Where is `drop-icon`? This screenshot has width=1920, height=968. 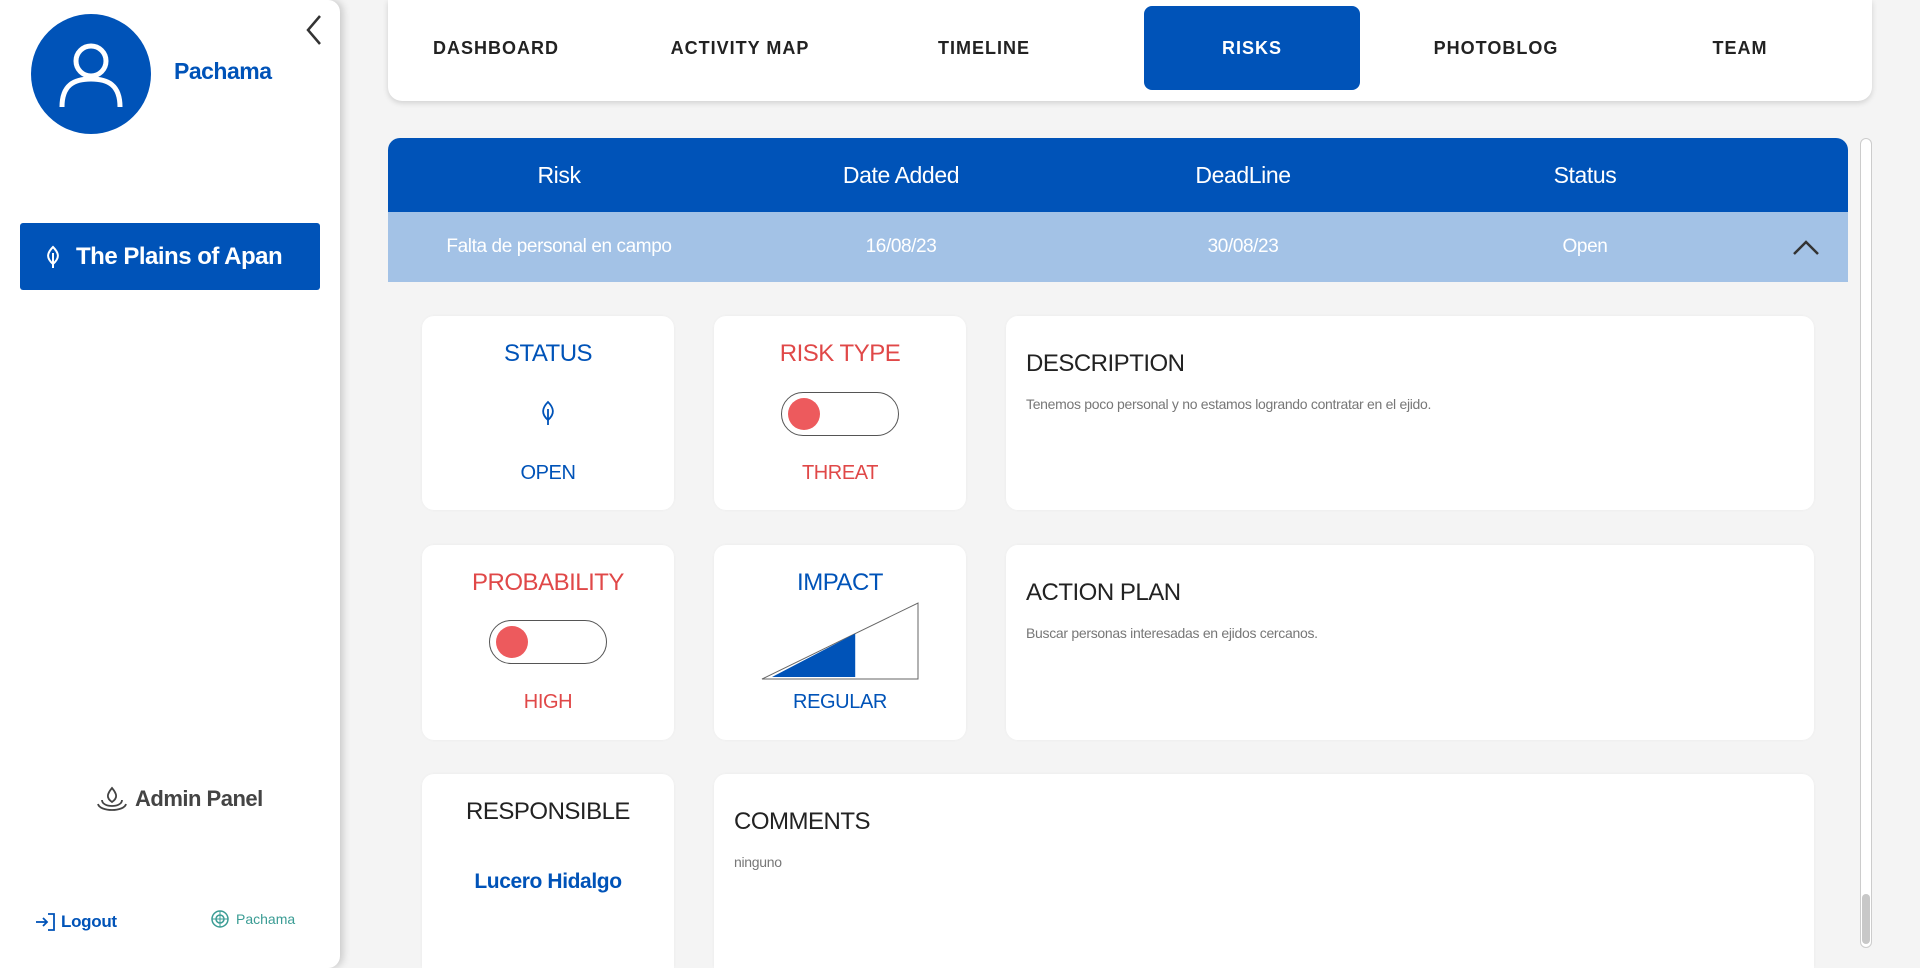
drop-icon is located at coordinates (112, 798).